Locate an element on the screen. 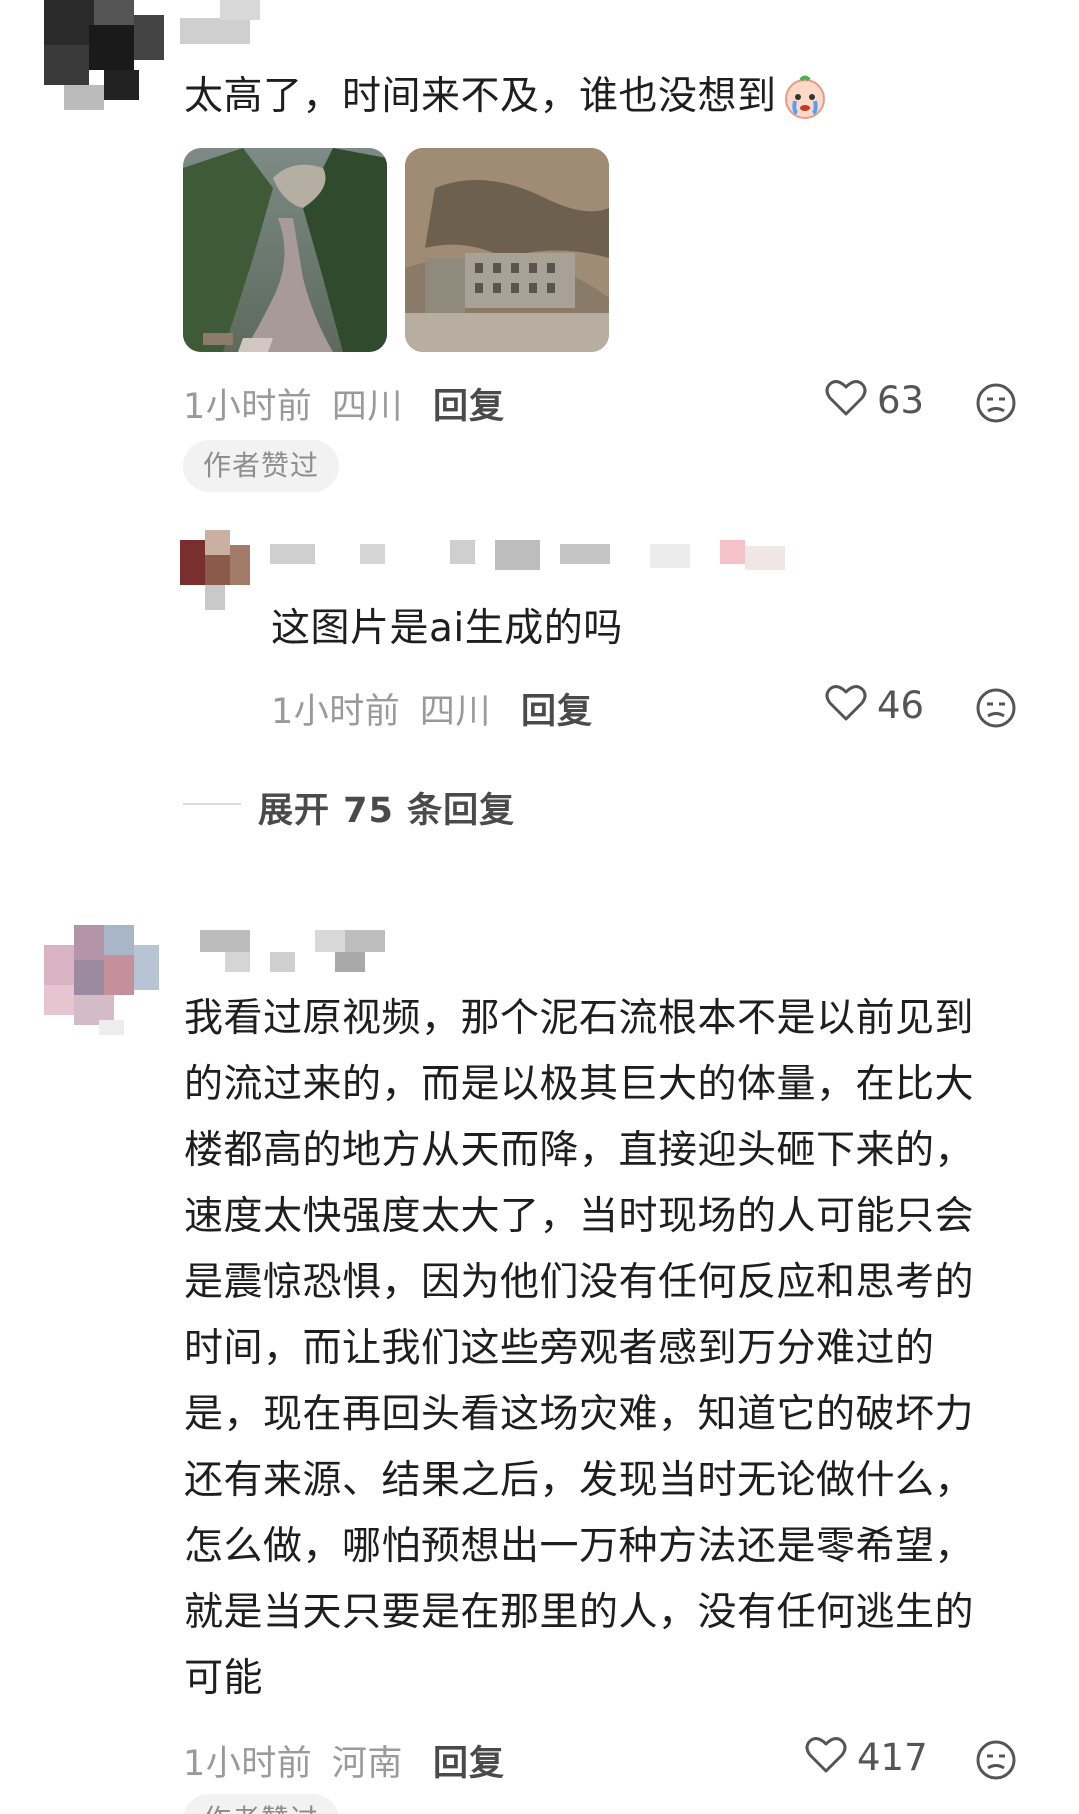 This screenshot has height=1814, width=1079. comment-meta: 1小时前 四川 is located at coordinates (293, 403).